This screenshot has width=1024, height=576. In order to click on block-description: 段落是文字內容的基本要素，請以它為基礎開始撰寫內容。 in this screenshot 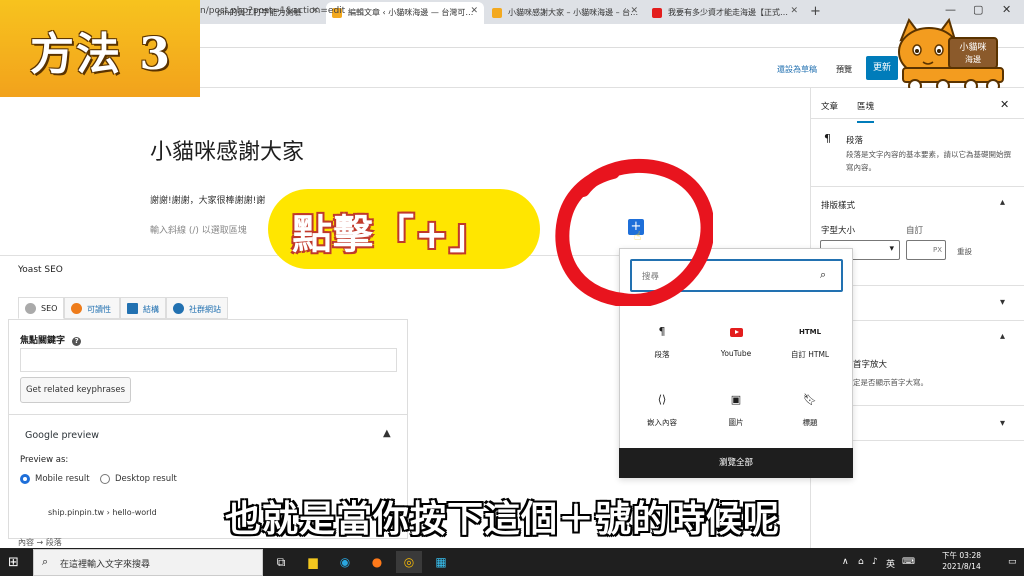, I will do `click(928, 161)`.